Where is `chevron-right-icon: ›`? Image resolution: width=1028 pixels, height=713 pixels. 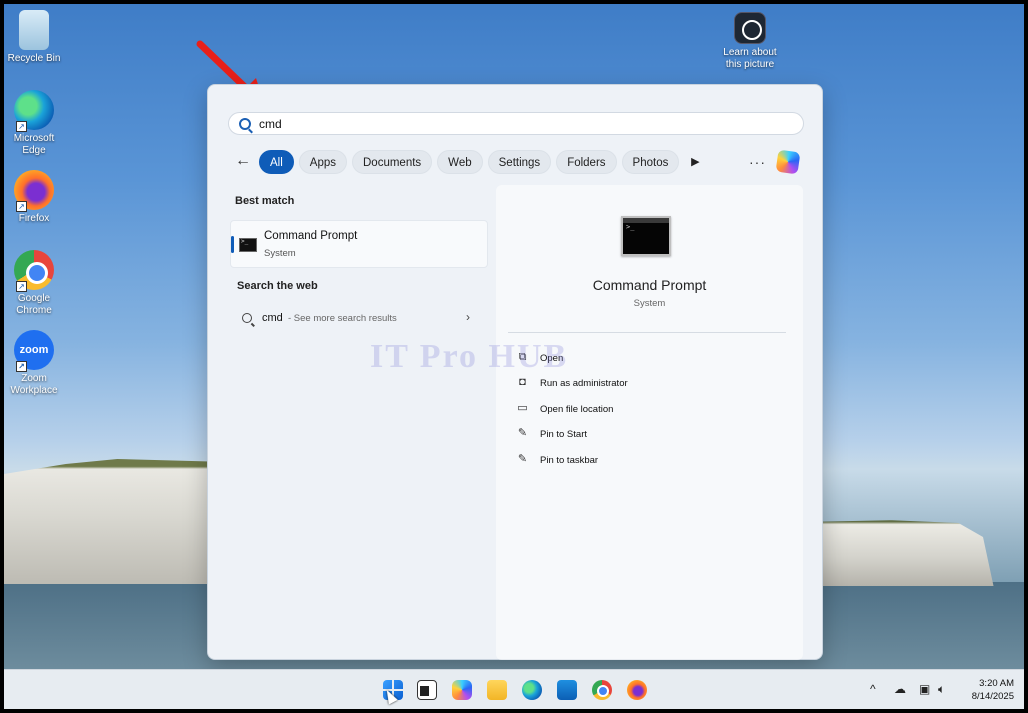 chevron-right-icon: › is located at coordinates (468, 317).